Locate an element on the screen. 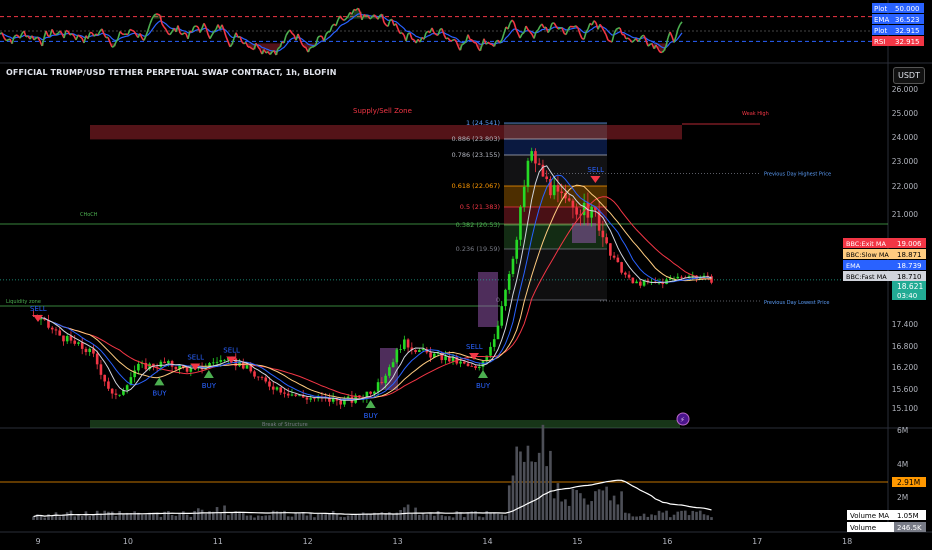 The height and width of the screenshot is (550, 932). fib-level-label: 0.5 (21.383) is located at coordinates (480, 207).